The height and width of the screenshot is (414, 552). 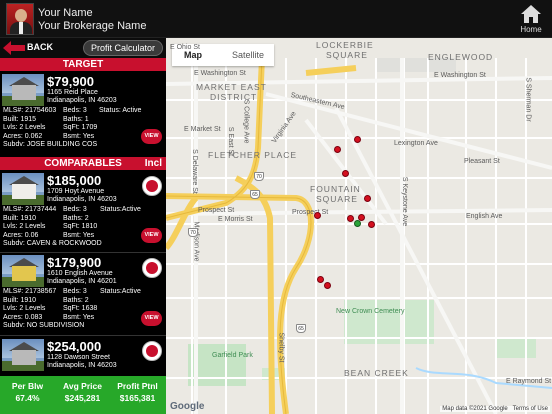 What do you see at coordinates (137, 386) in the screenshot?
I see `profit-potential-label: Profit Ptnl` at bounding box center [137, 386].